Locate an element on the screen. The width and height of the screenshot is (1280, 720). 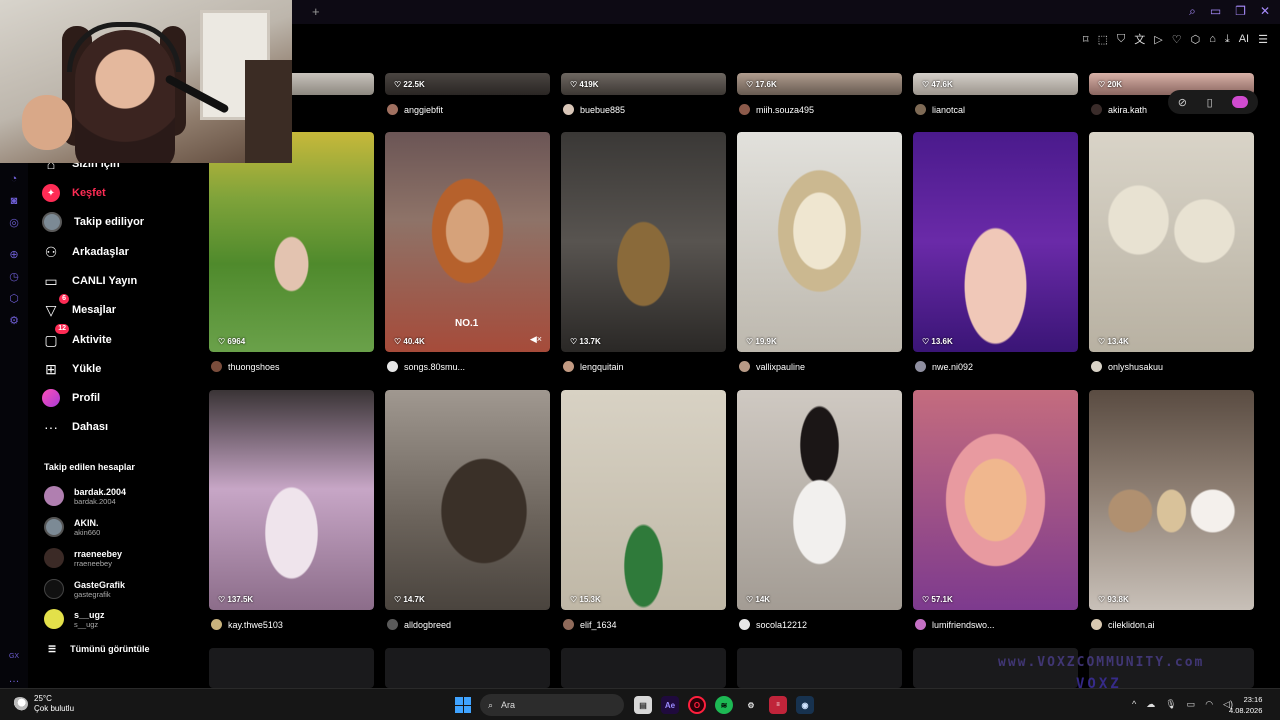
play-icon: ▷ is located at coordinates (1158, 39).